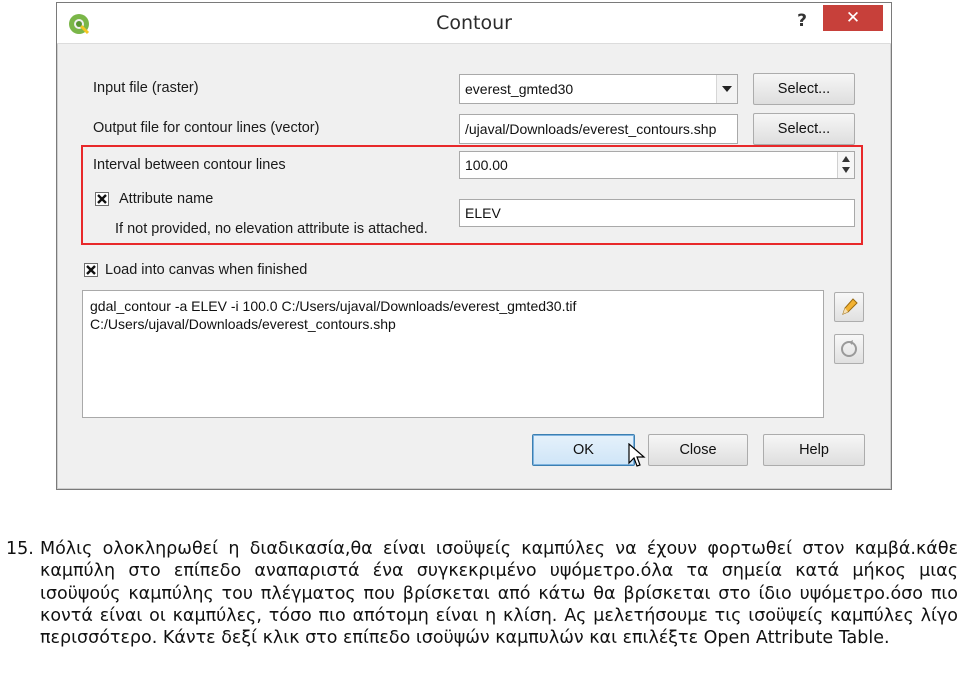  What do you see at coordinates (657, 165) in the screenshot?
I see `interval-spinbox: 100.00` at bounding box center [657, 165].